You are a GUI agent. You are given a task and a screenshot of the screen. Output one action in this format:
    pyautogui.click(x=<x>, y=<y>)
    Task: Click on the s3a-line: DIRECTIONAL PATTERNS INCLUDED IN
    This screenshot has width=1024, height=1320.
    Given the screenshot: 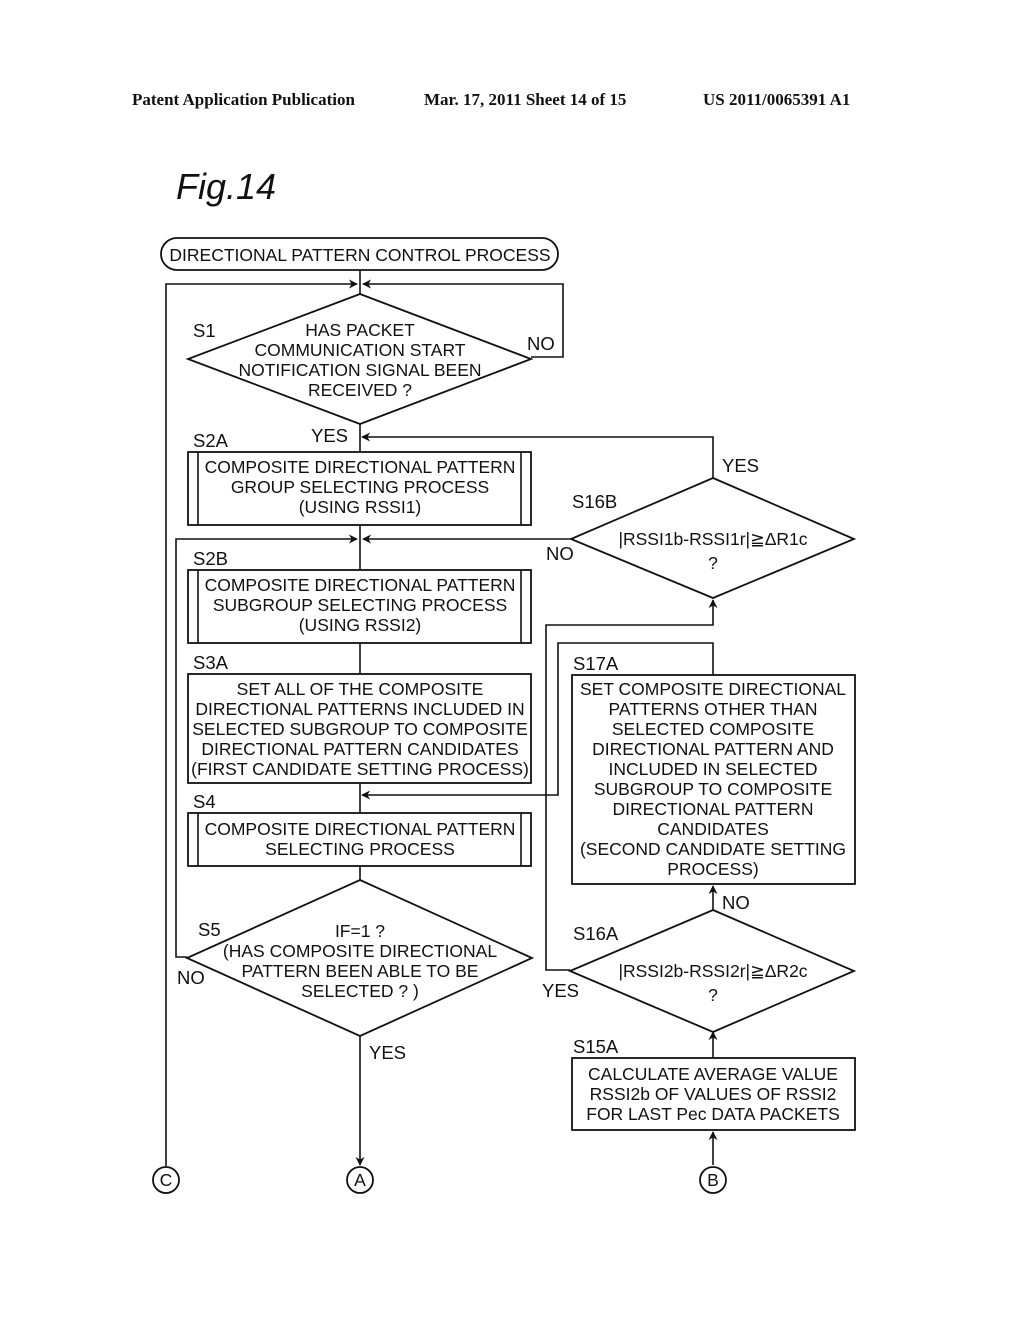 What is the action you would take?
    pyautogui.click(x=359, y=709)
    